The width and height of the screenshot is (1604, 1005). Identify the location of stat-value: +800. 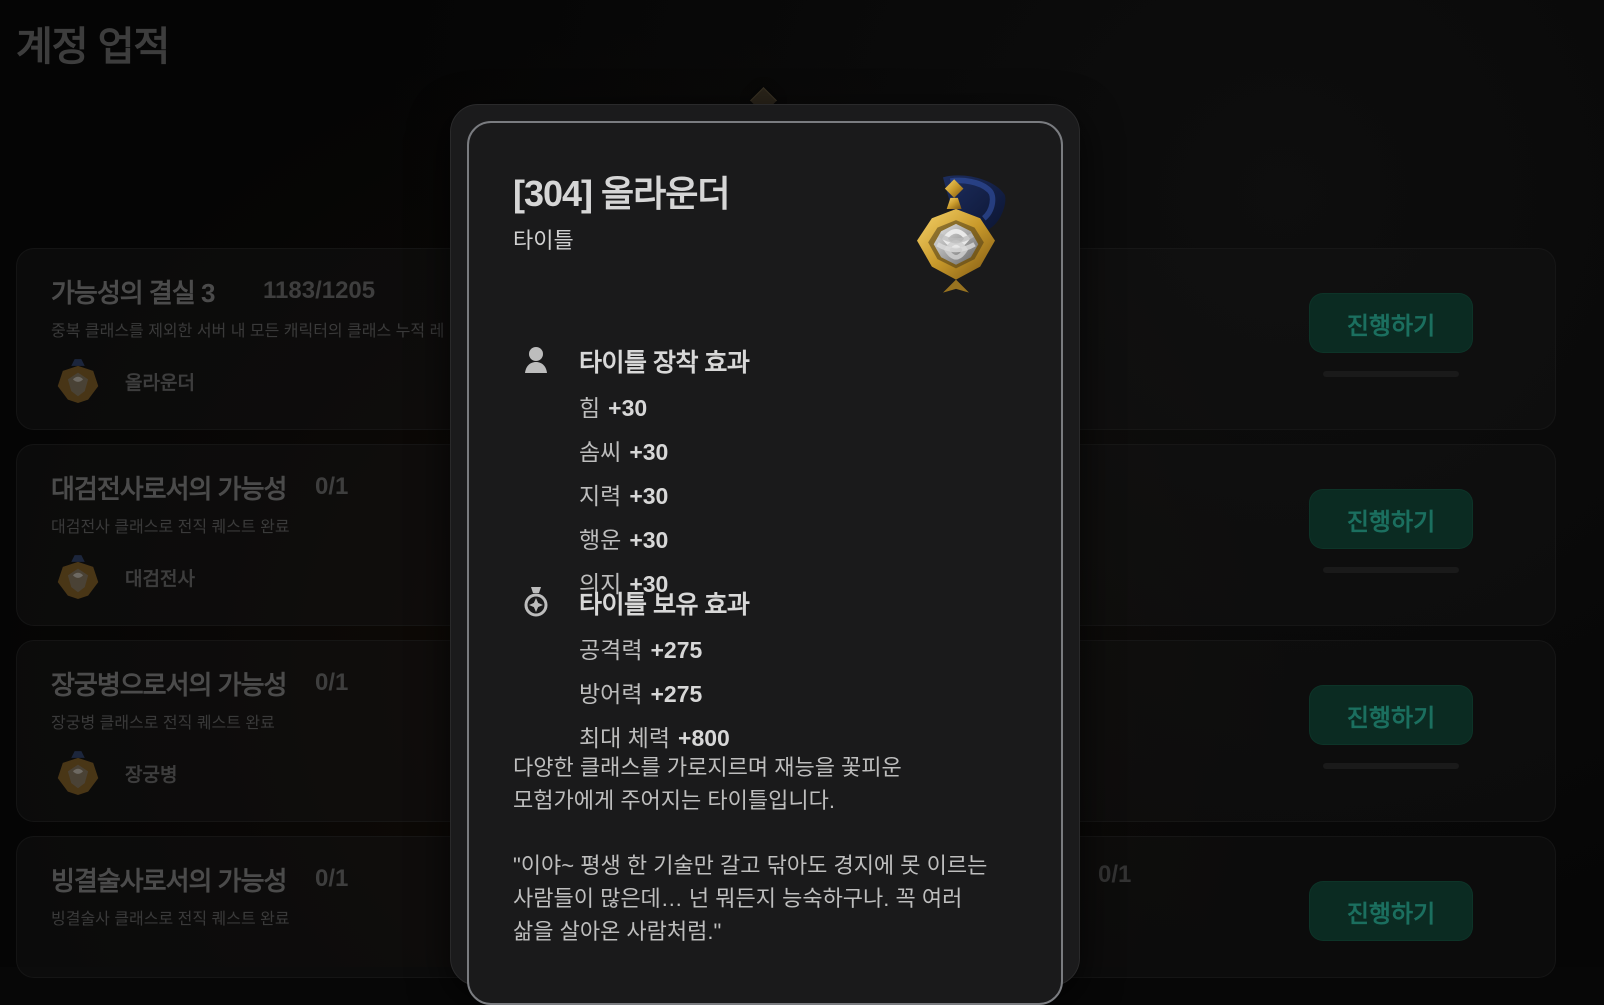
(704, 738).